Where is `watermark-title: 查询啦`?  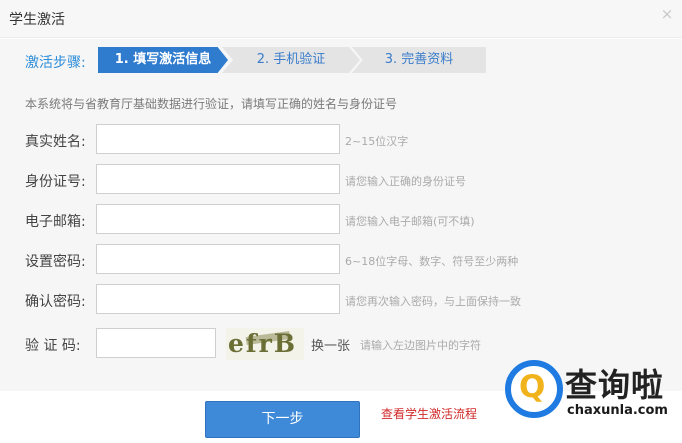
watermark-title: 查询啦 is located at coordinates (615, 385).